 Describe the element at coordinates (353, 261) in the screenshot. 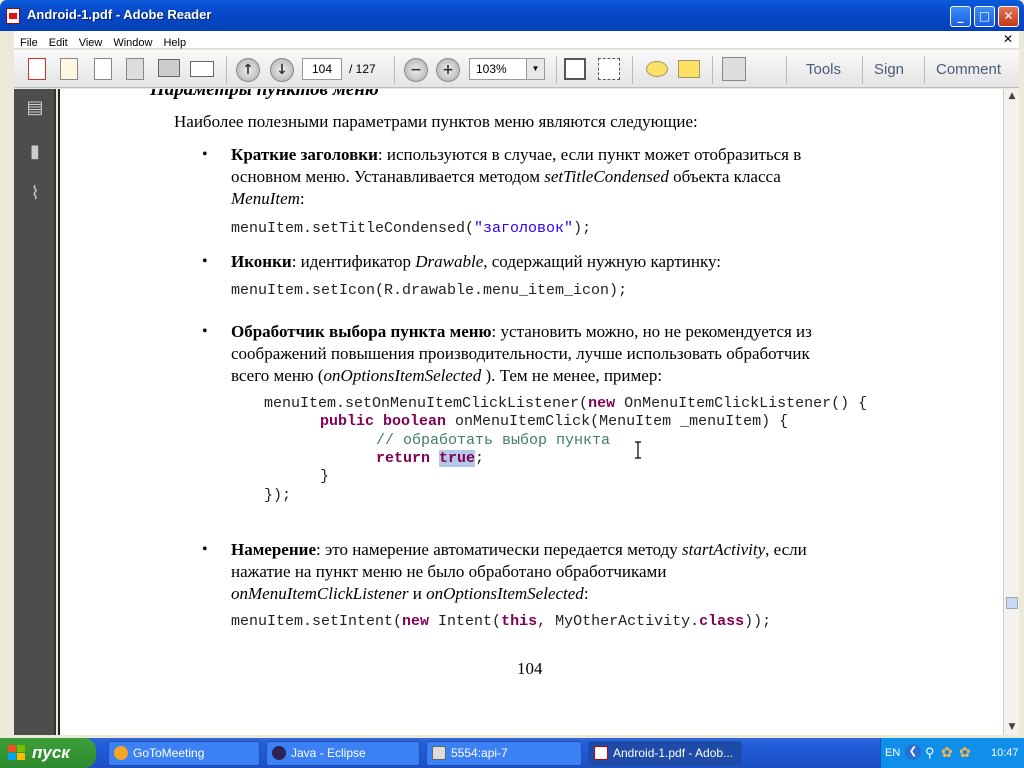

I see `item-text: : идентификатор` at that location.